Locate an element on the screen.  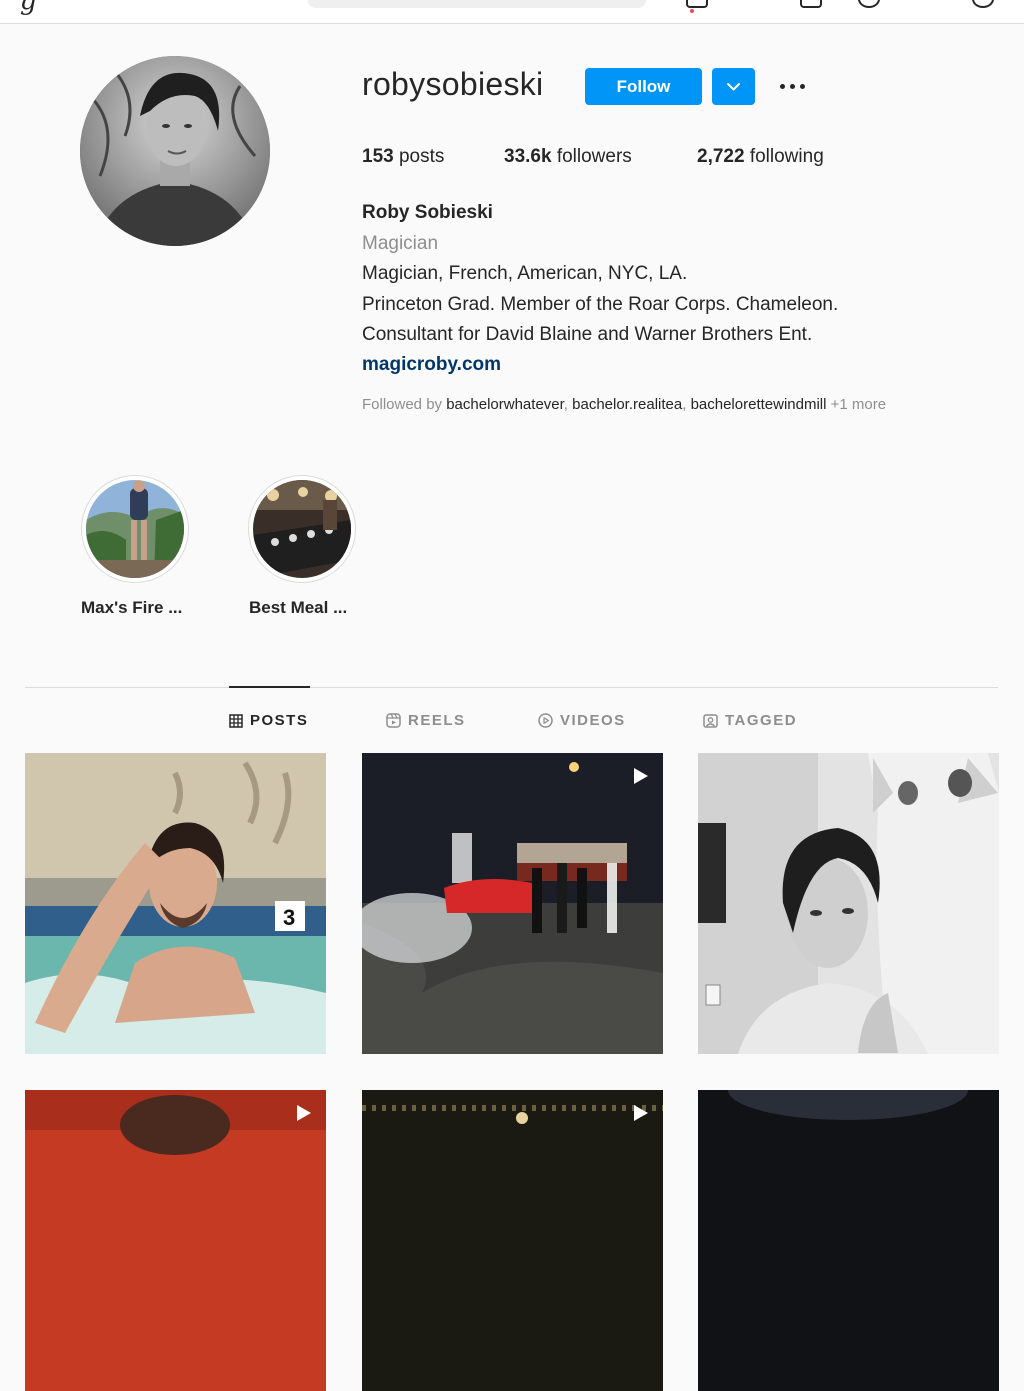
followed-by-user: bachelorwhatever is located at coordinates (505, 404).